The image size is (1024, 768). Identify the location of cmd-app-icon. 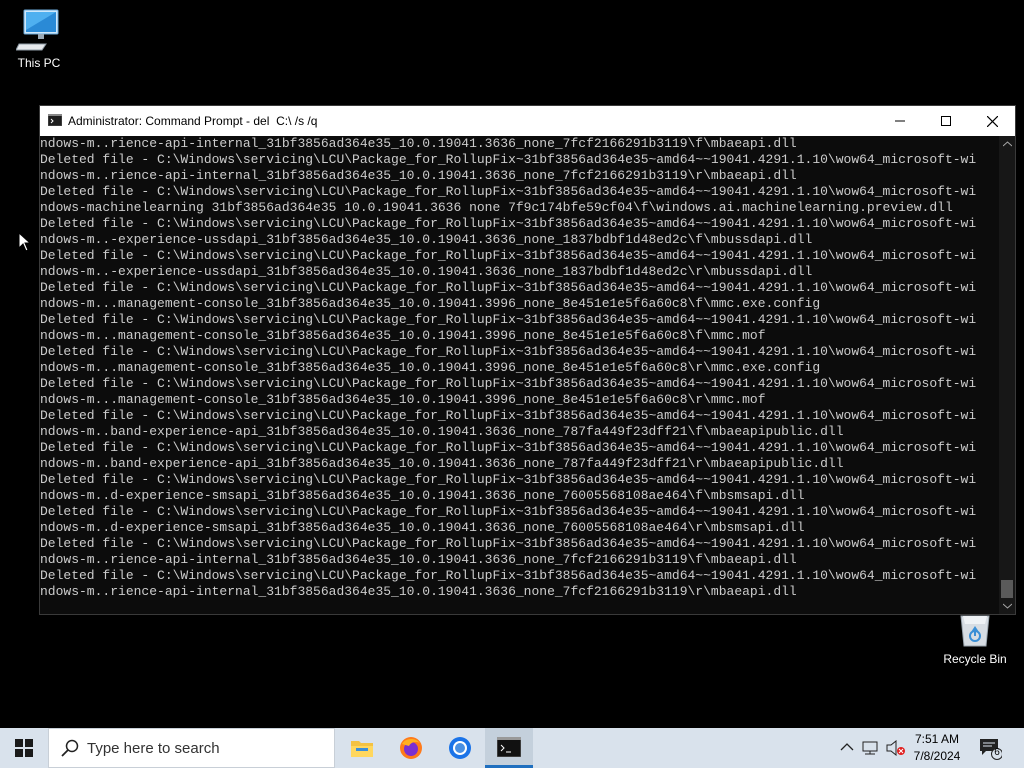
(55, 120).